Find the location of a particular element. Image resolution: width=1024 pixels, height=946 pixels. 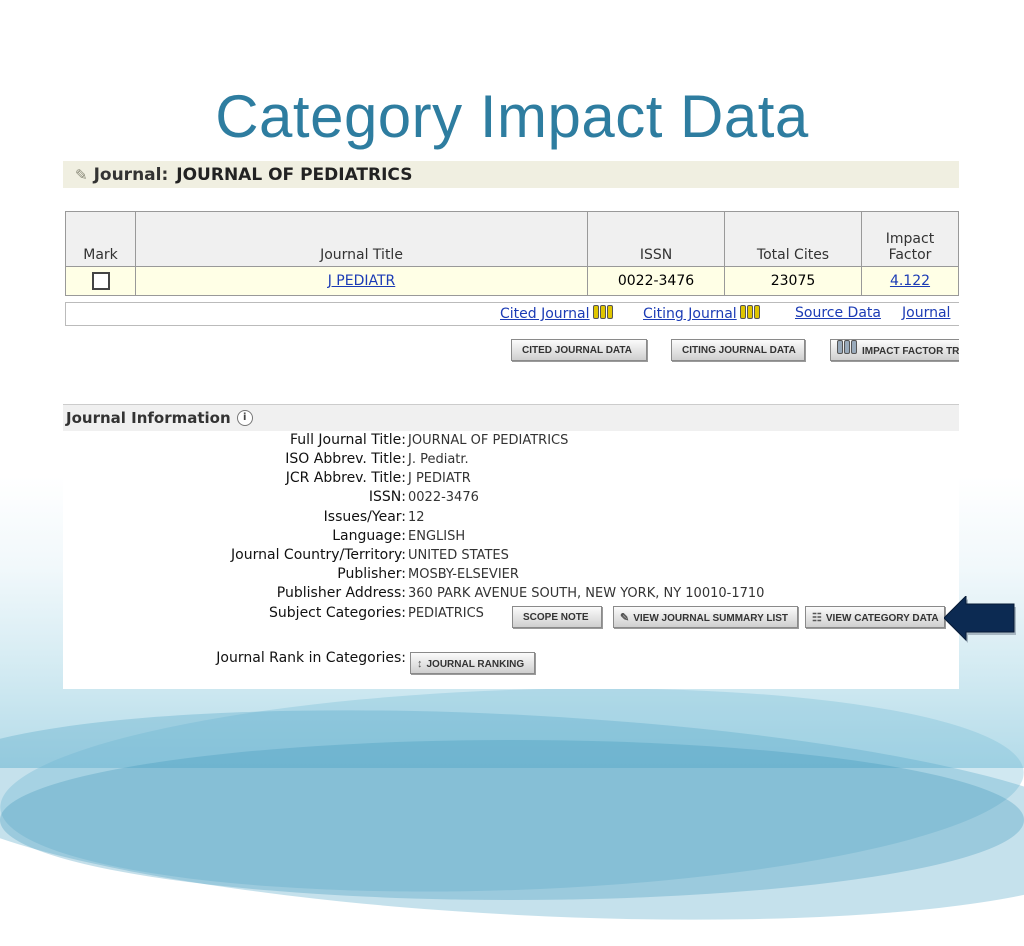

field-label: Issues/Year: is located at coordinates (364, 517).